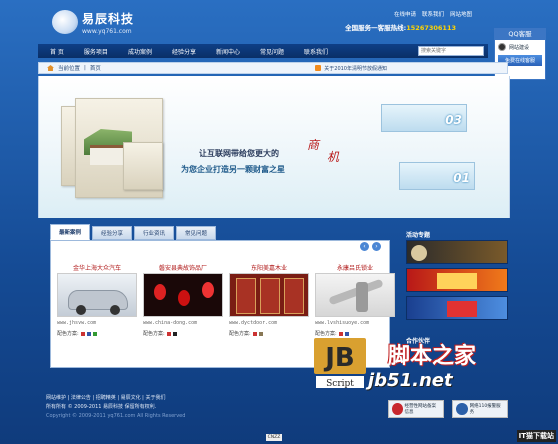 The width and height of the screenshot is (558, 444). Describe the element at coordinates (97, 295) in the screenshot. I see `product-image-car` at that location.